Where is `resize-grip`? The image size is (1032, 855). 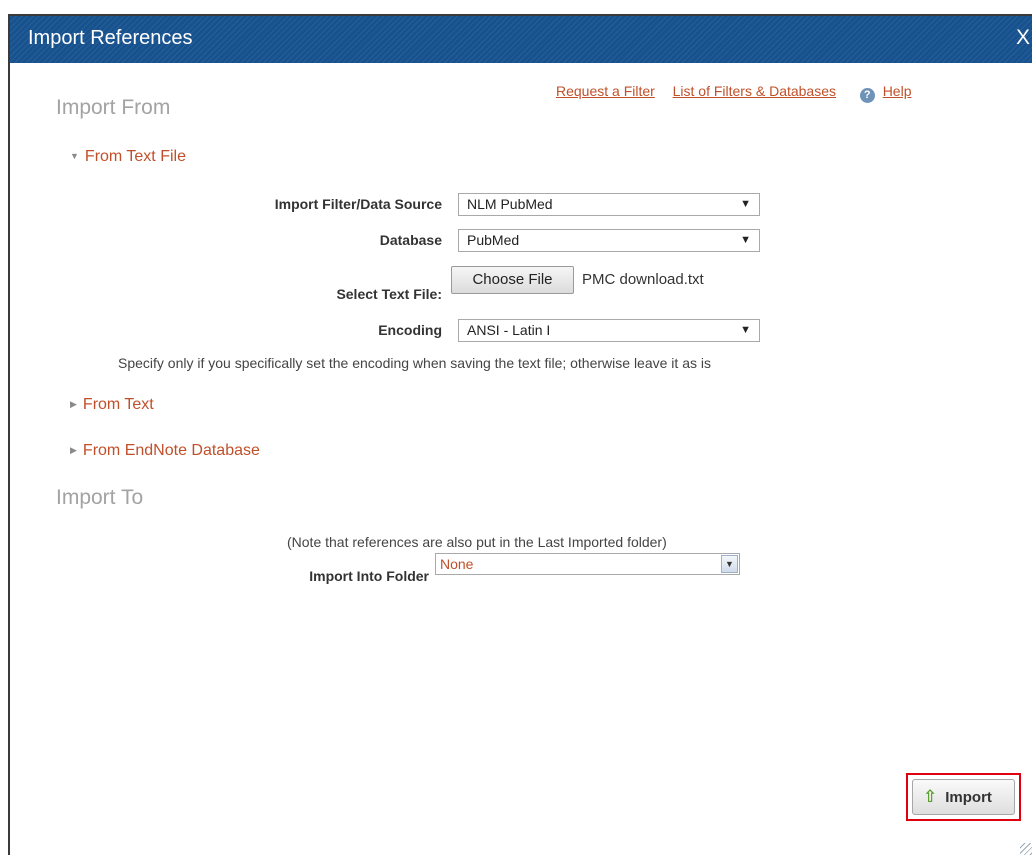
resize-grip is located at coordinates (1026, 849).